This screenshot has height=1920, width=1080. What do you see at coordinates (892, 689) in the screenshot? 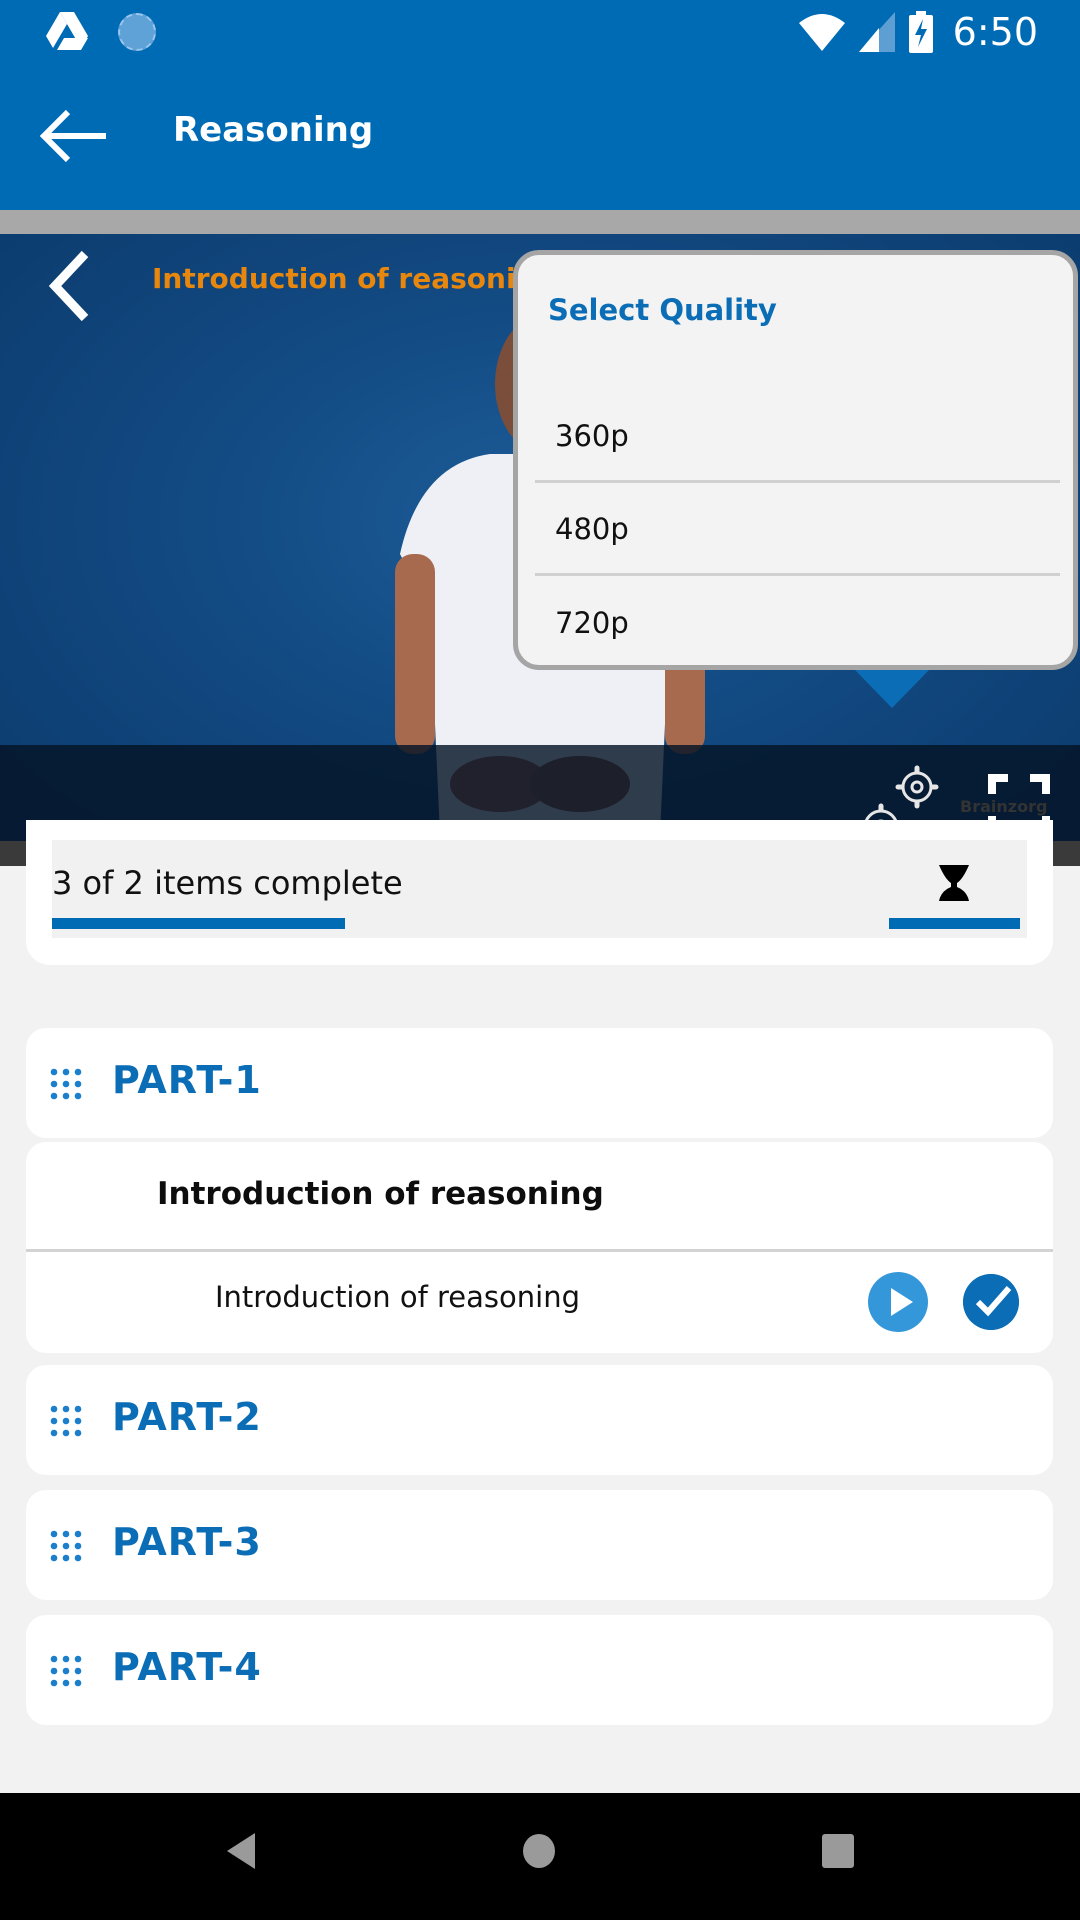
I see `popup-pointer` at bounding box center [892, 689].